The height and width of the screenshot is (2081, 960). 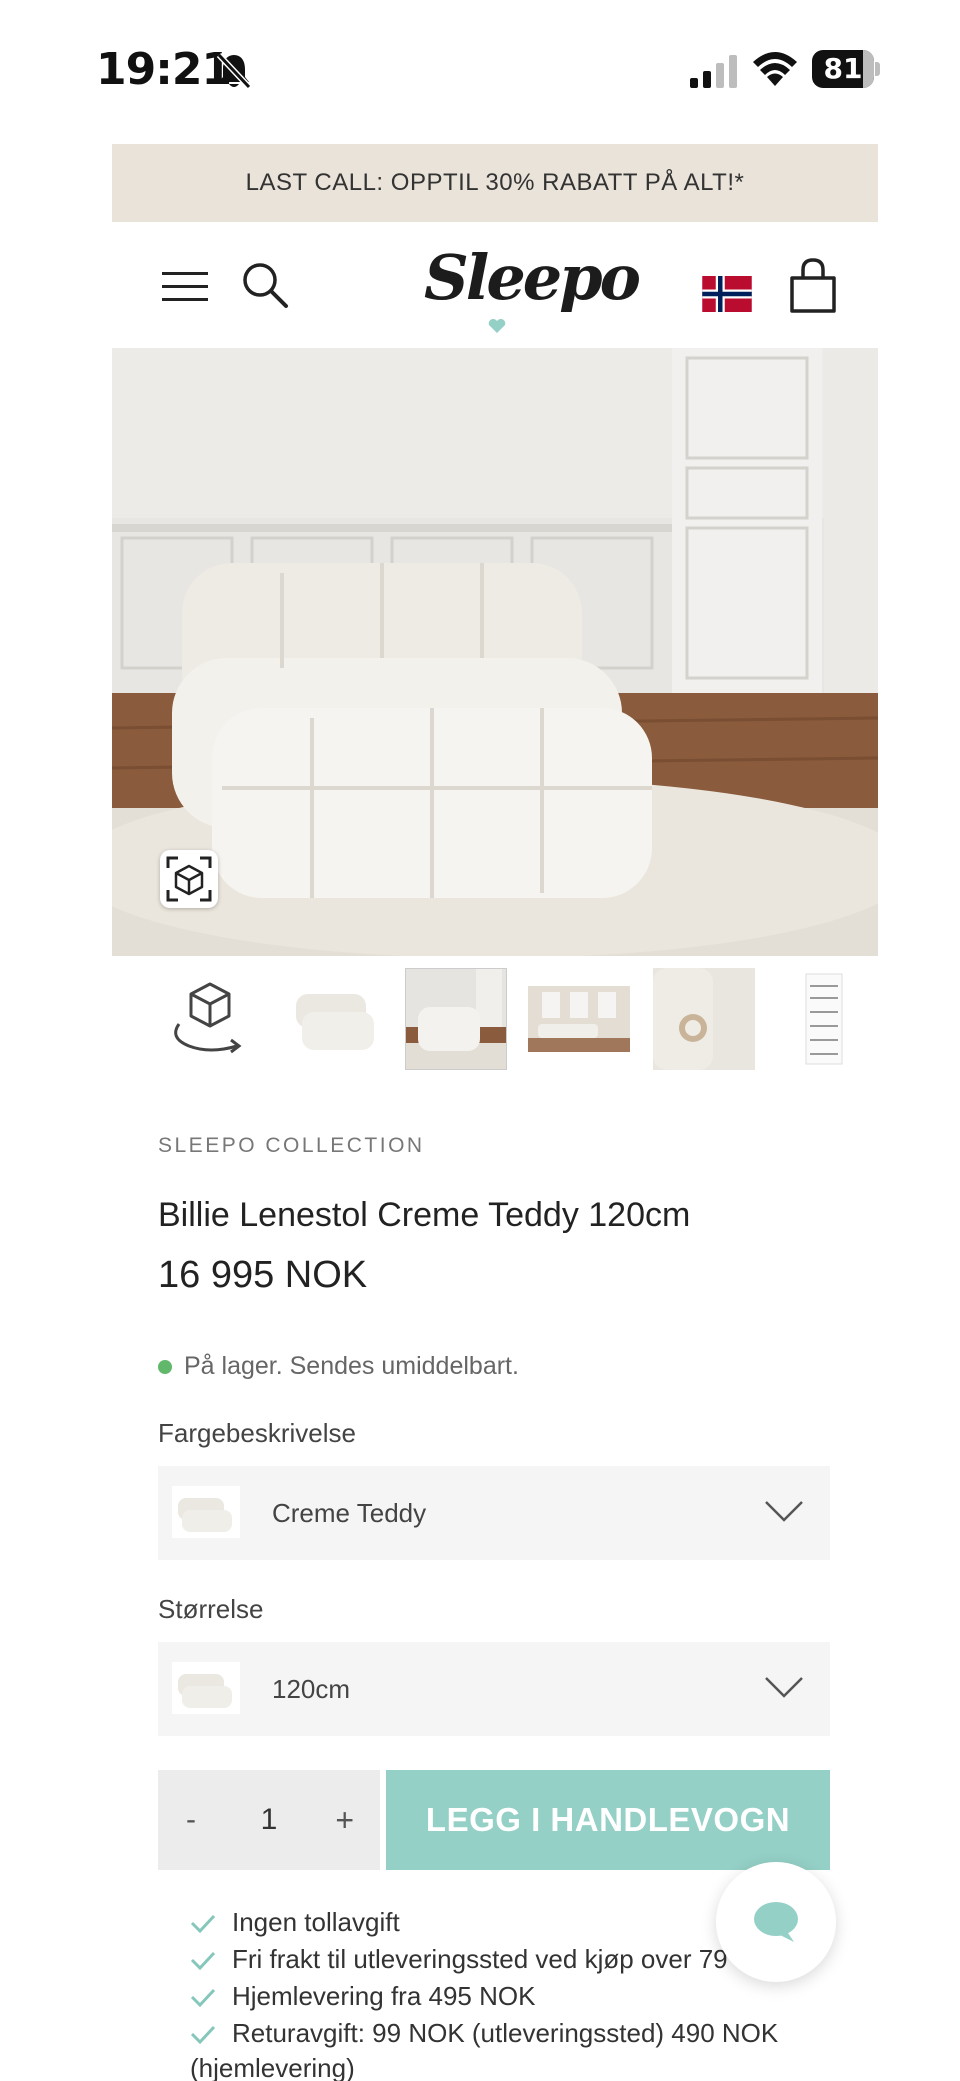 I want to click on chat-button, so click(x=776, y=1922).